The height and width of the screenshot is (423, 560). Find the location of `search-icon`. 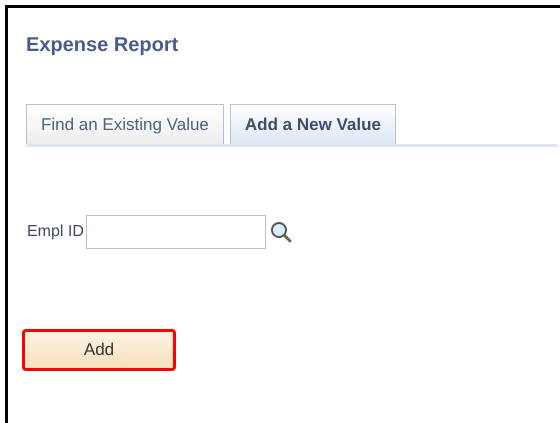

search-icon is located at coordinates (281, 232).